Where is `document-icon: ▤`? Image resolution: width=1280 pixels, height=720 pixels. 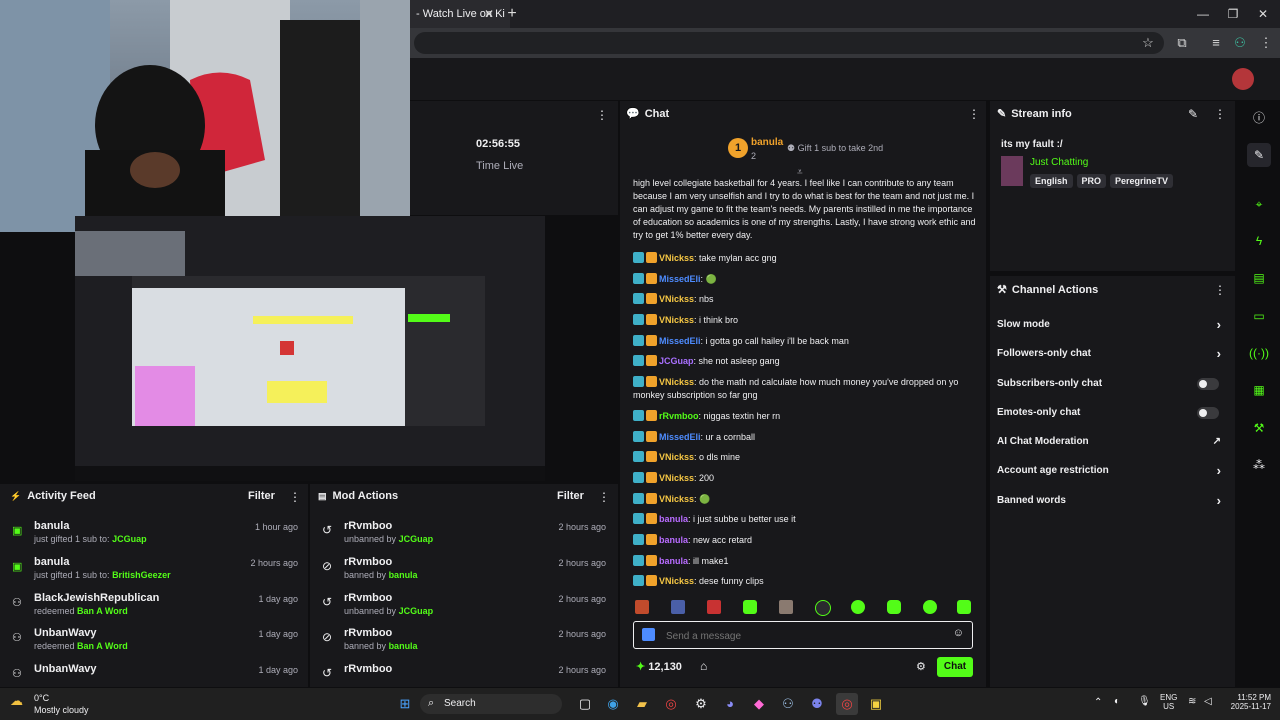
document-icon: ▤ is located at coordinates (1259, 278).